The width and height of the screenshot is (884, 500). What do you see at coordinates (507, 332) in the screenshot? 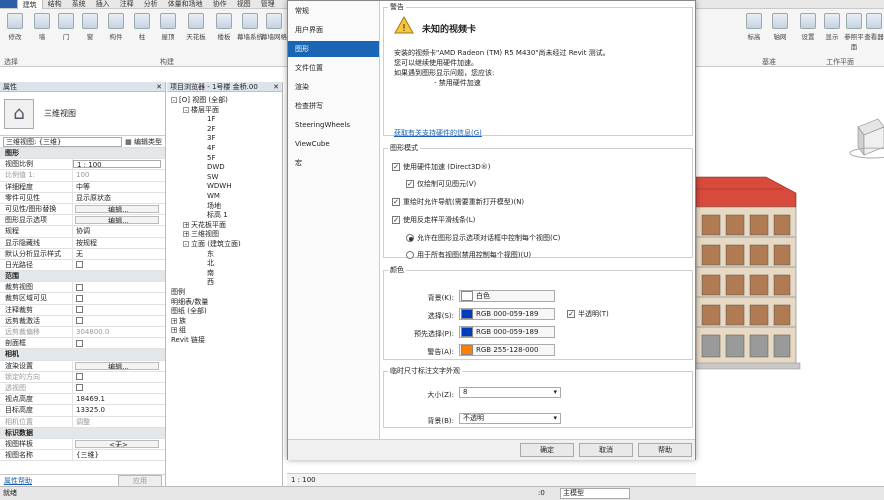
I see `preselection-color-button: RGB 000-059-189` at bounding box center [507, 332].